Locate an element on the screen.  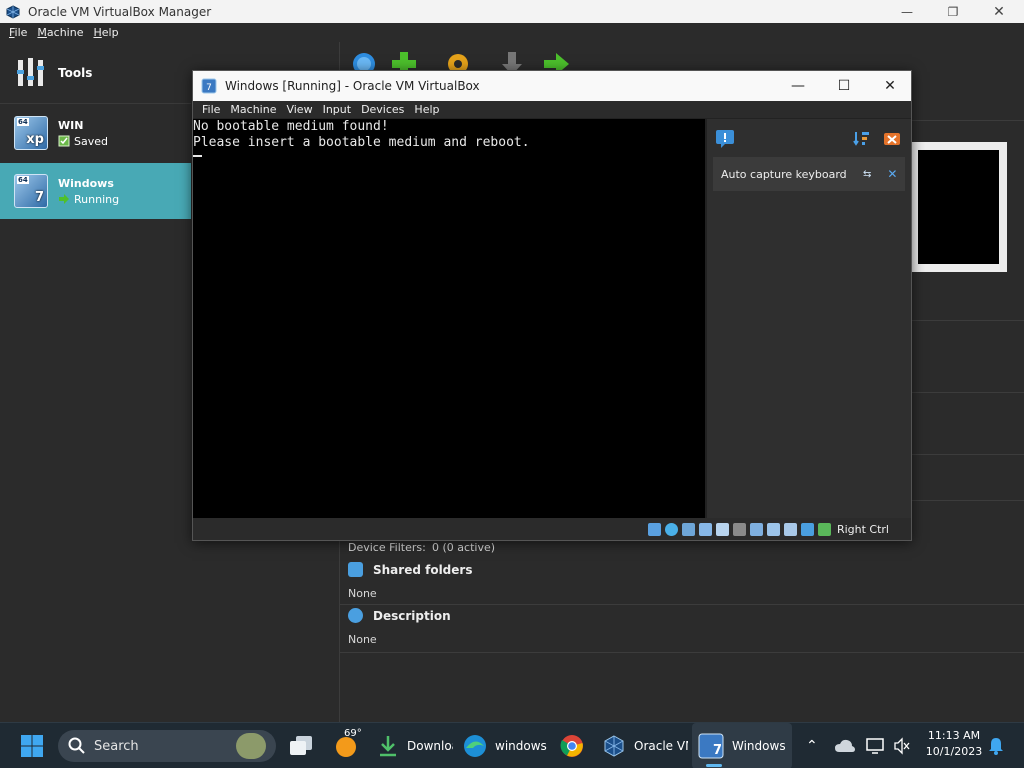
taskbar-item-virtualbox-manager: Oracle VM is located at coordinates (646, 745).